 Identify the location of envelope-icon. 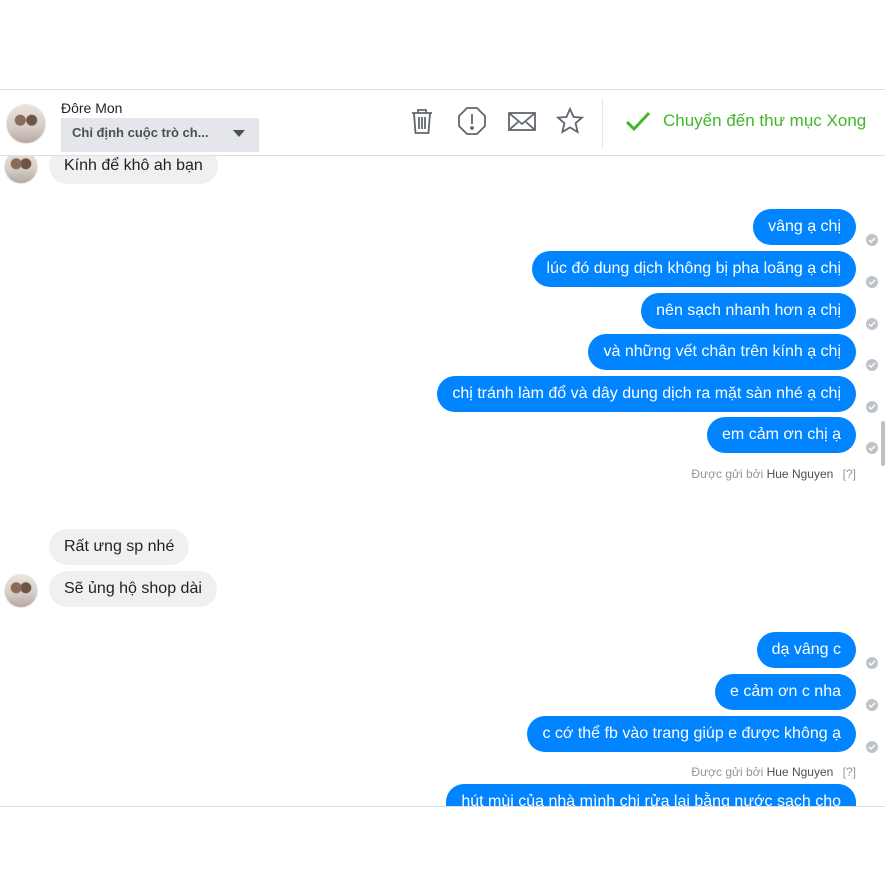
(522, 121).